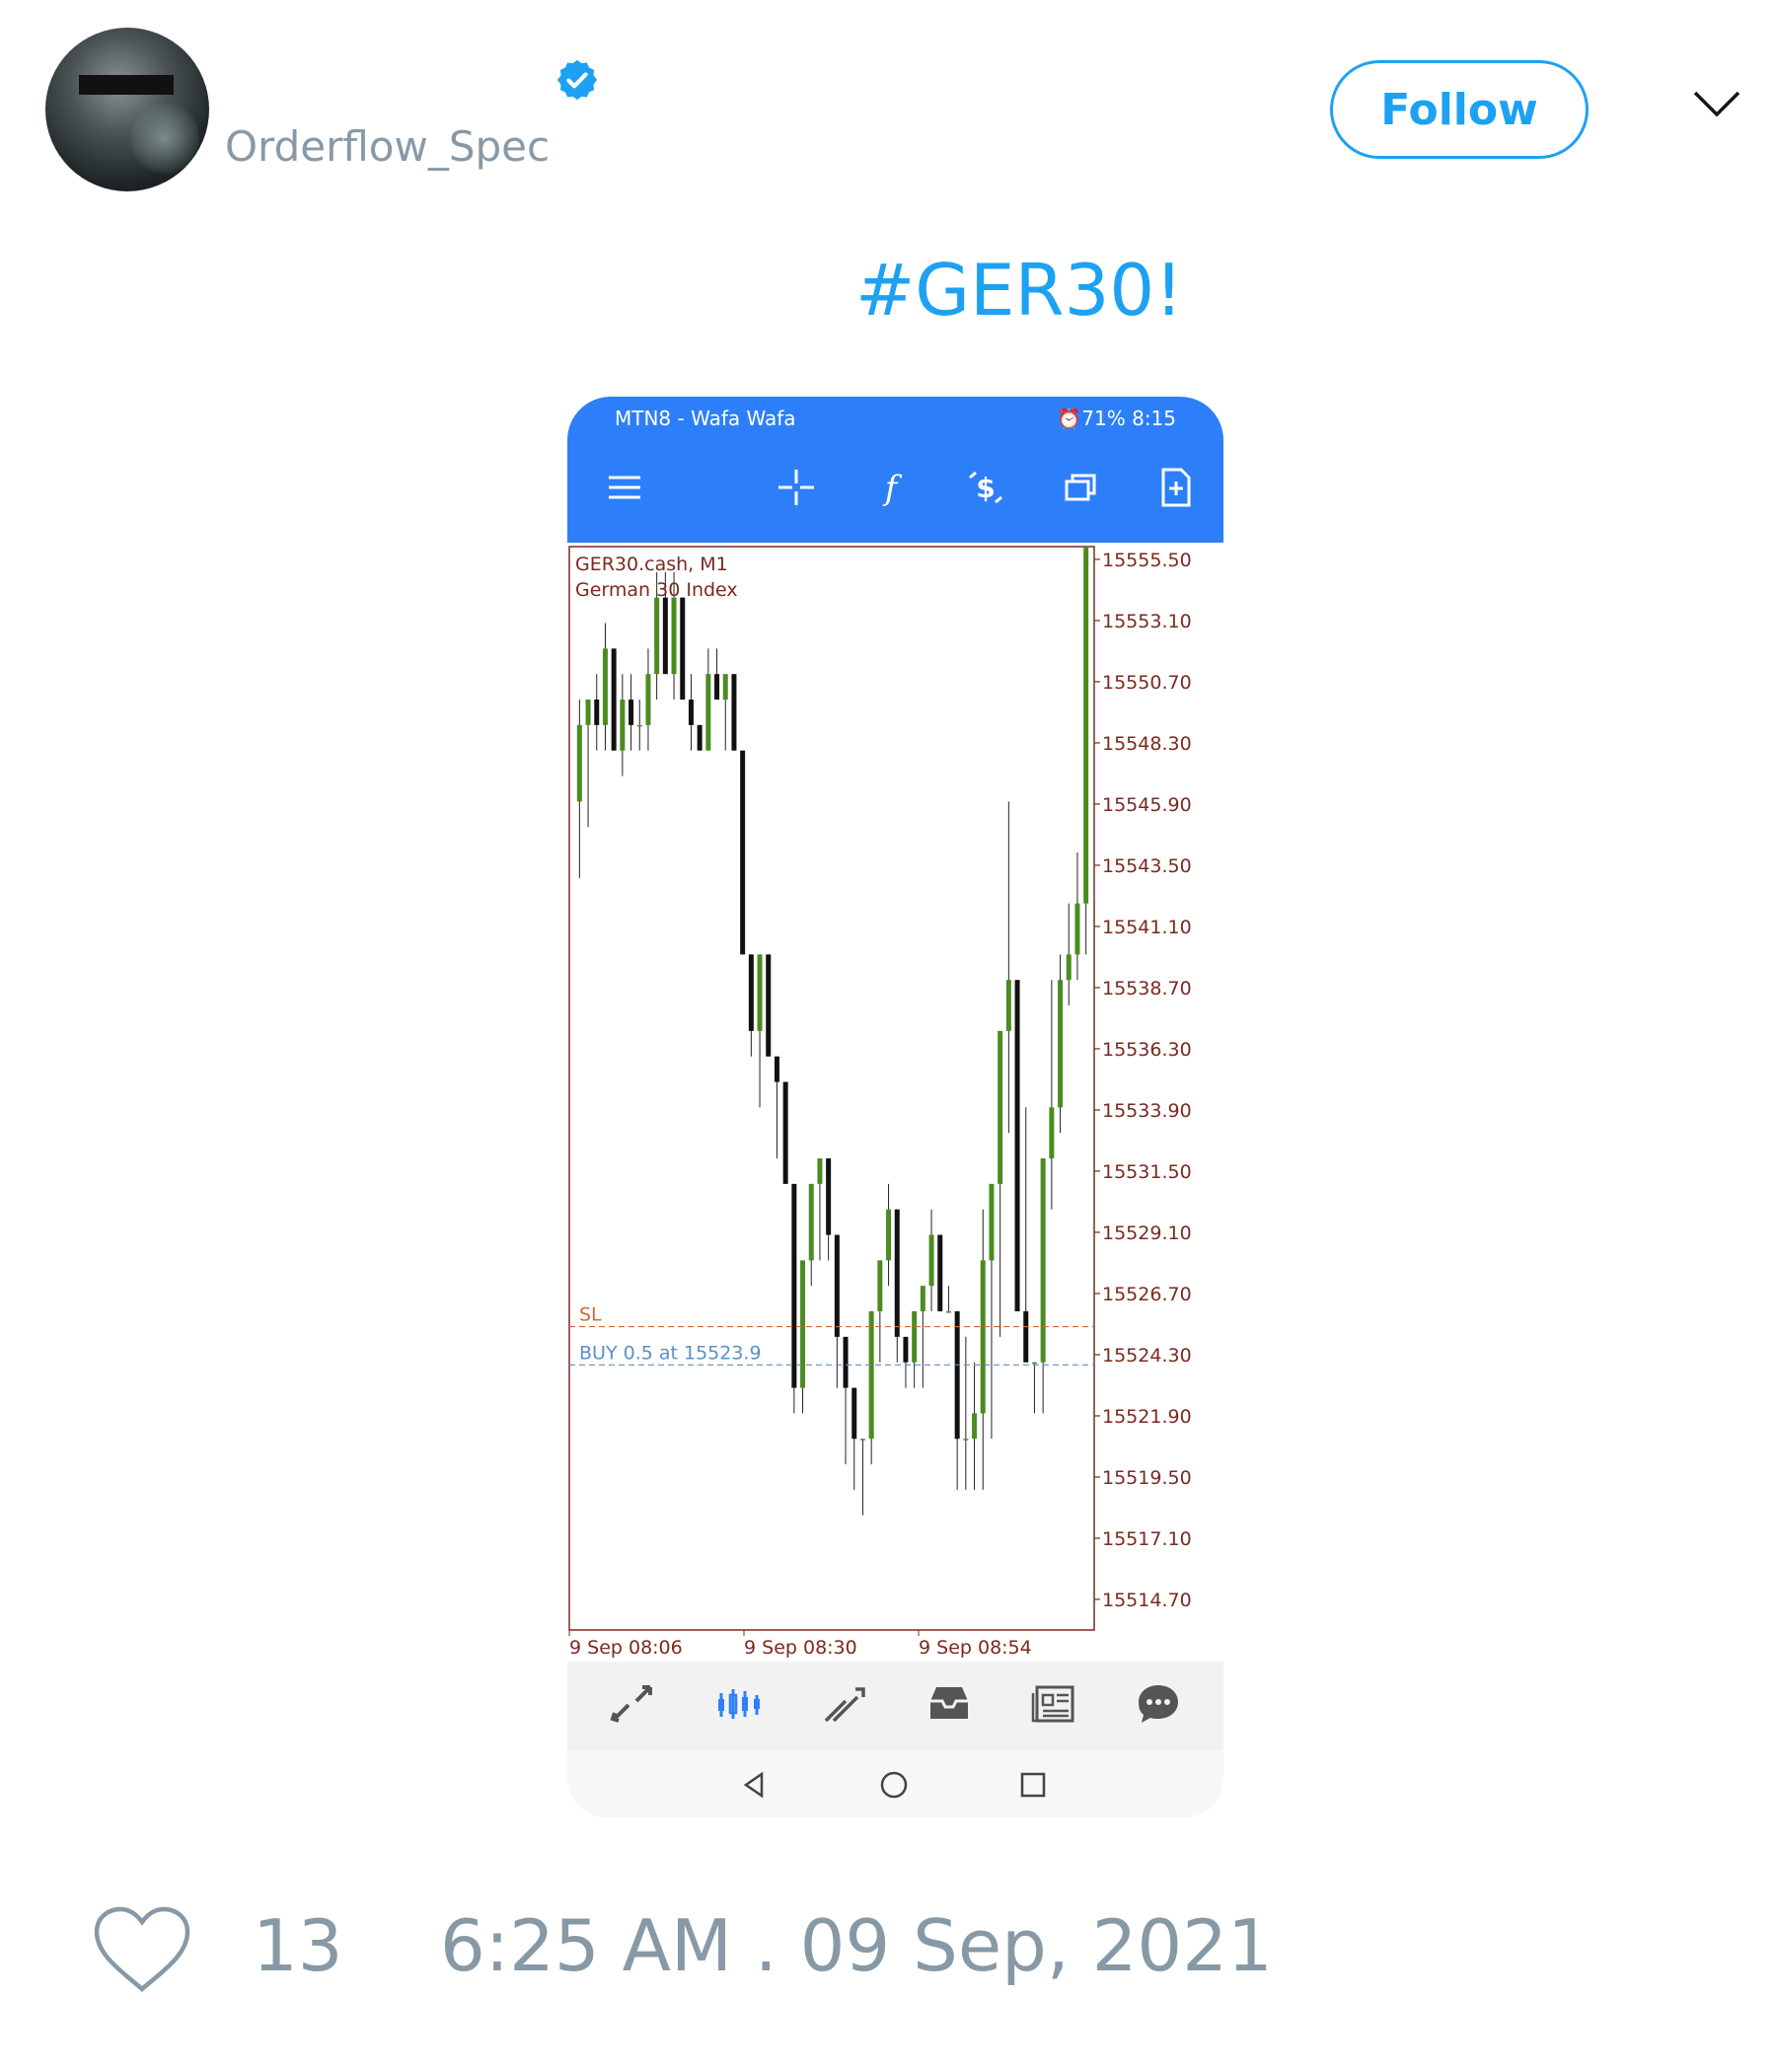 This screenshot has width=1776, height=2072. Describe the element at coordinates (165, 139) in the screenshot. I see `avatar-smoke` at that location.